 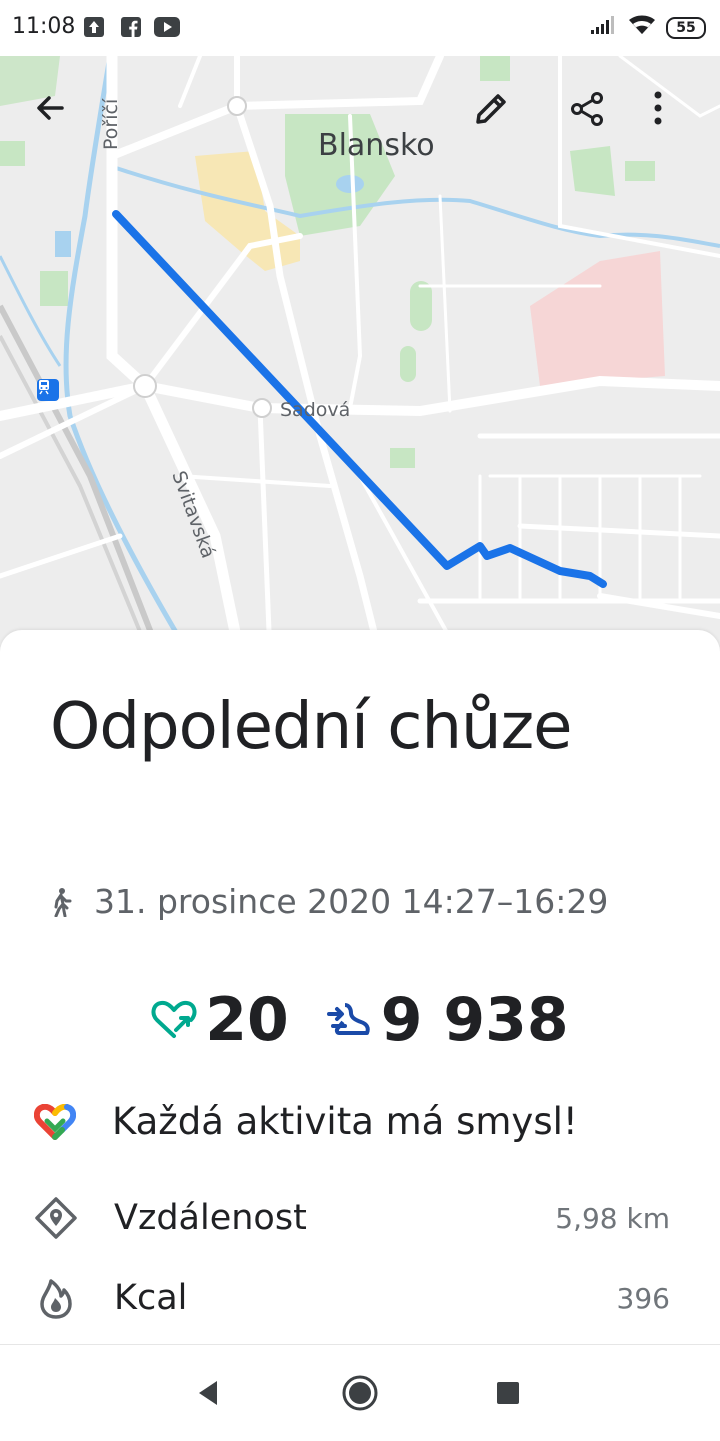 I want to click on system-nav-bar, so click(x=360, y=1392).